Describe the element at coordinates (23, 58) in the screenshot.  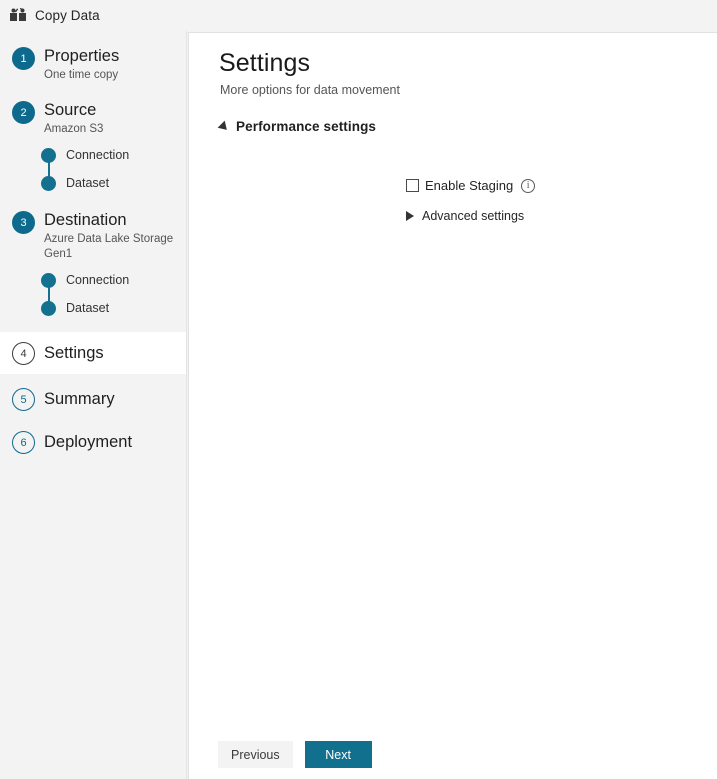
I see `step-number-badge: 1` at that location.